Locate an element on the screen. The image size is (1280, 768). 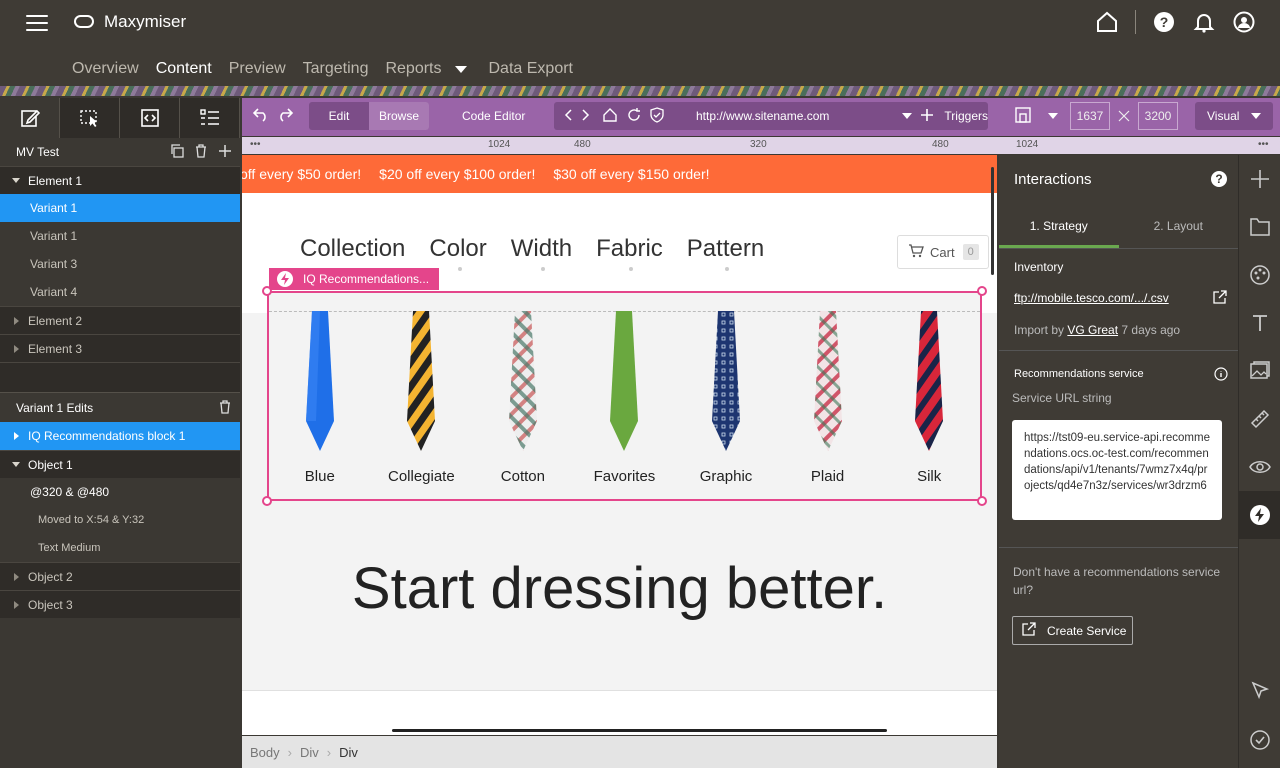
url-dropdown-icon is located at coordinates (907, 116).